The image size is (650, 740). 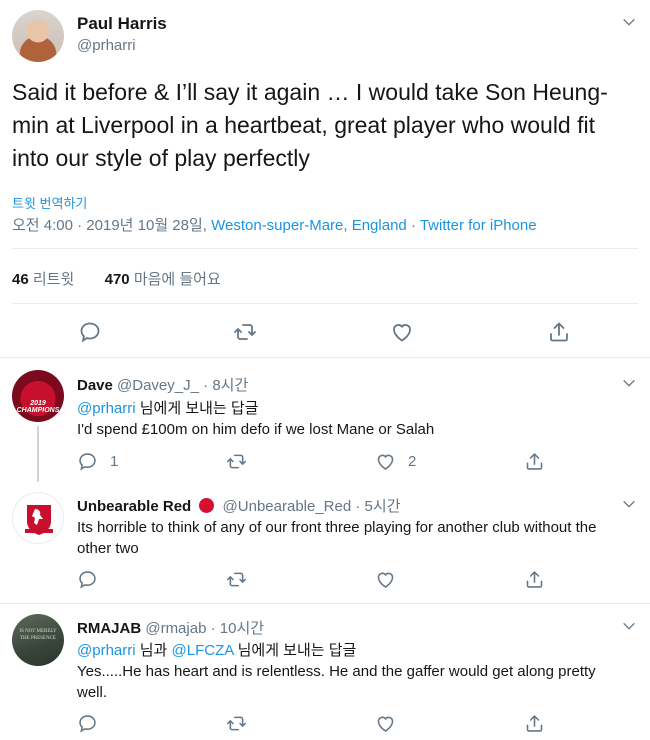 I want to click on like-button: 2, so click(x=395, y=461).